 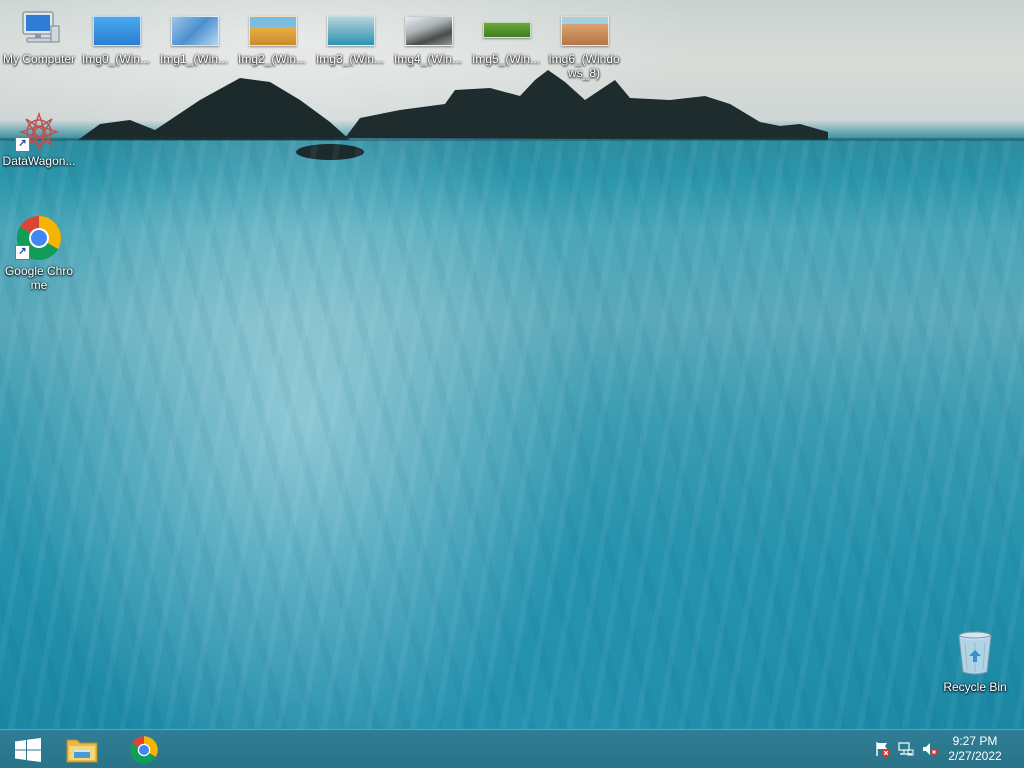 What do you see at coordinates (39, 28) in the screenshot?
I see `computer-icon` at bounding box center [39, 28].